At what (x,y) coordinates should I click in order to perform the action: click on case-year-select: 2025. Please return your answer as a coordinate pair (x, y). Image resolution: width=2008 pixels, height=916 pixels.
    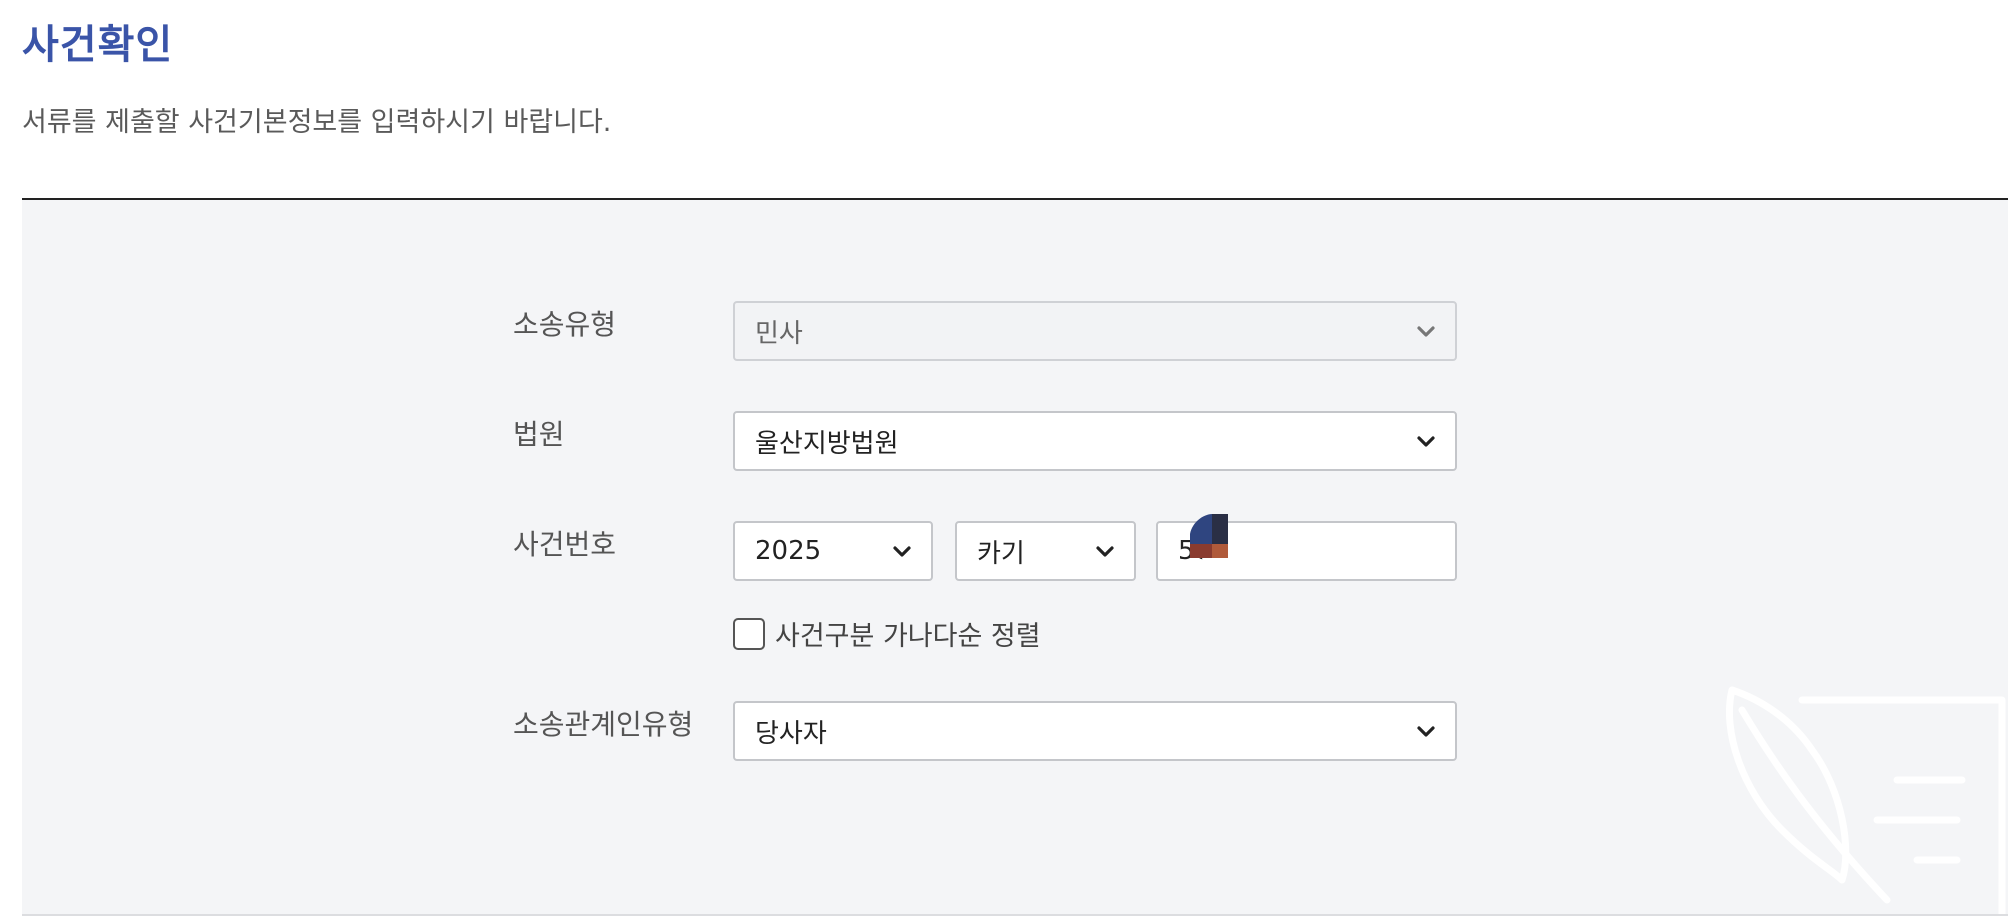
    Looking at the image, I should click on (833, 551).